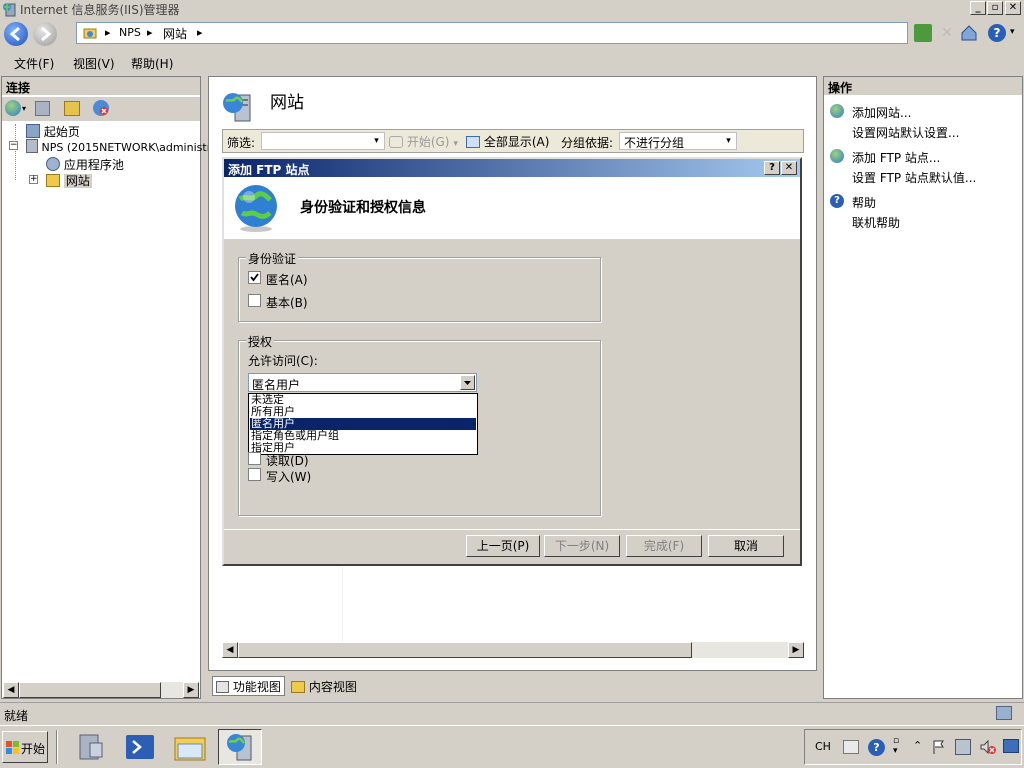  I want to click on save-icon, so click(42, 108).